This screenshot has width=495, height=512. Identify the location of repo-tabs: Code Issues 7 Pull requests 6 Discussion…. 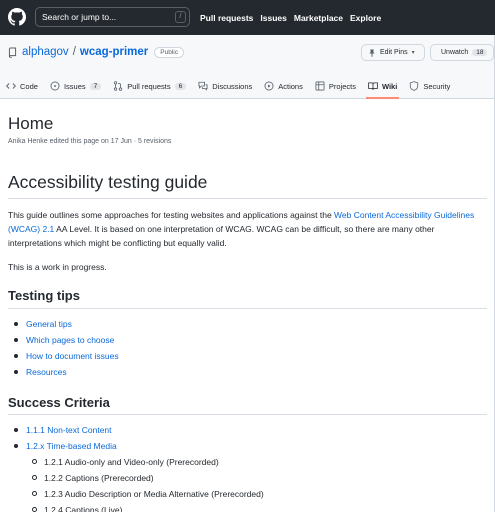
(228, 86).